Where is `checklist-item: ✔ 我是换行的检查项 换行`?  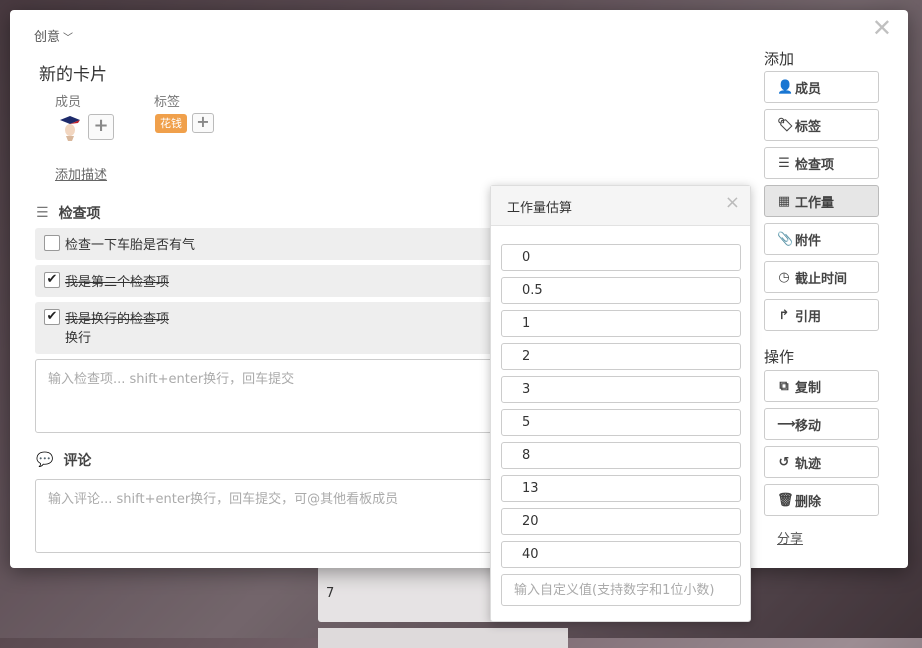
checklist-item: ✔ 我是换行的检查项 换行 is located at coordinates (270, 328).